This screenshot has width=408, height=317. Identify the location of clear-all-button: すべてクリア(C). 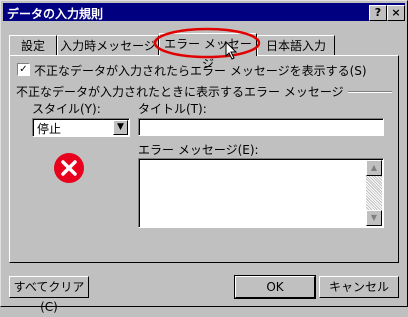
(49, 295).